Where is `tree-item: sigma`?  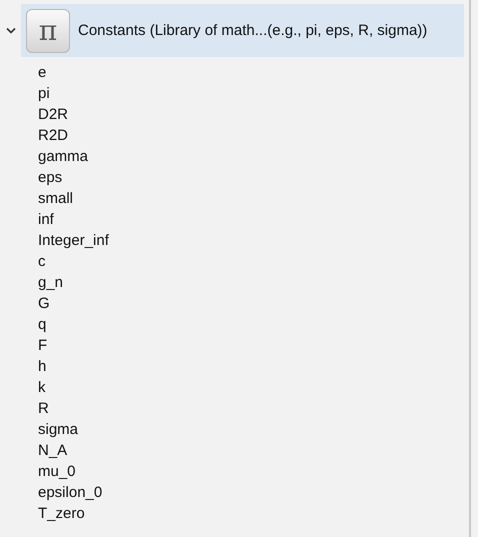
tree-item: sigma is located at coordinates (58, 429).